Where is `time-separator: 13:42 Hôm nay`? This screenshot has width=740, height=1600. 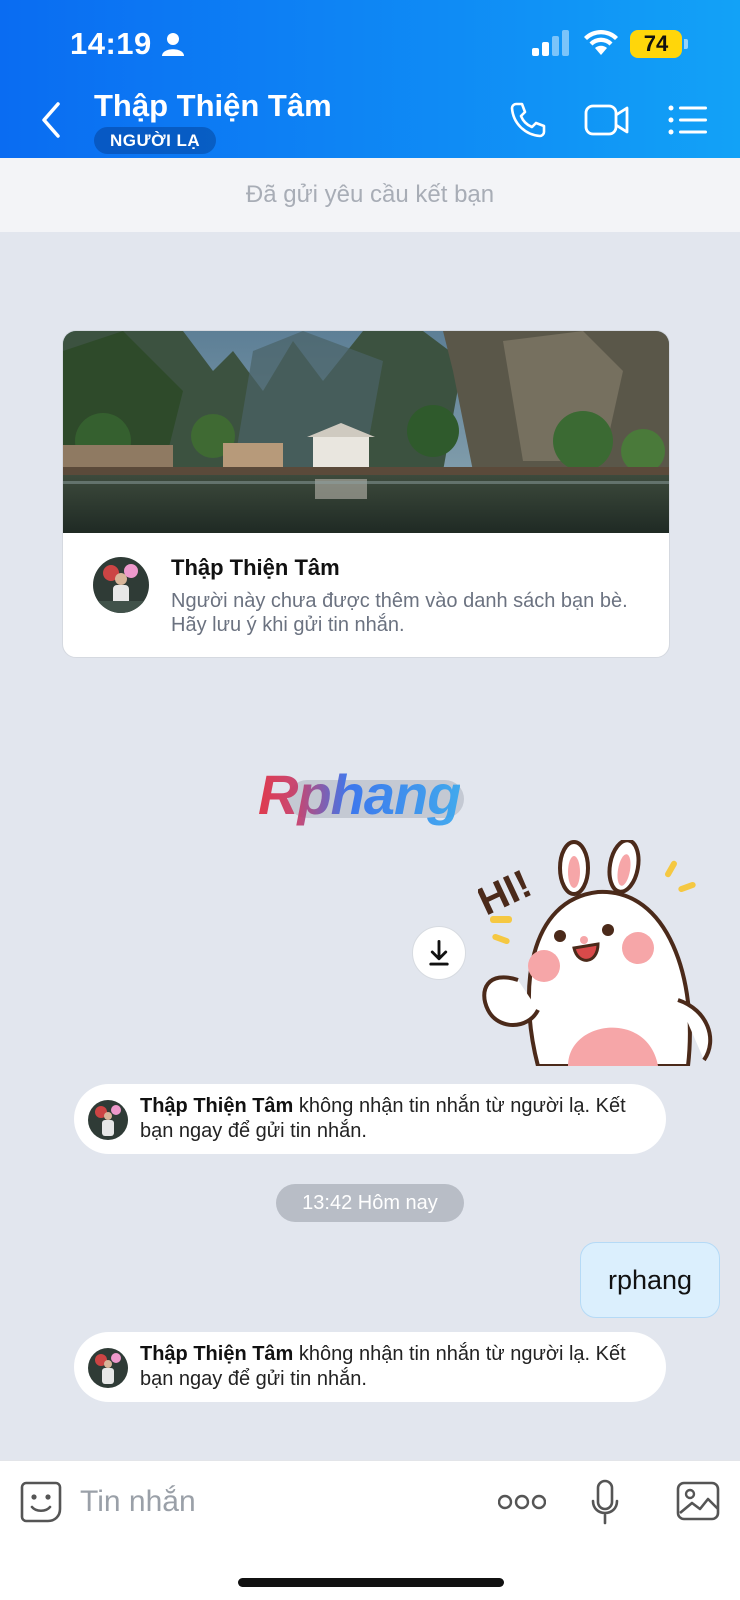
time-separator: 13:42 Hôm nay is located at coordinates (370, 1203).